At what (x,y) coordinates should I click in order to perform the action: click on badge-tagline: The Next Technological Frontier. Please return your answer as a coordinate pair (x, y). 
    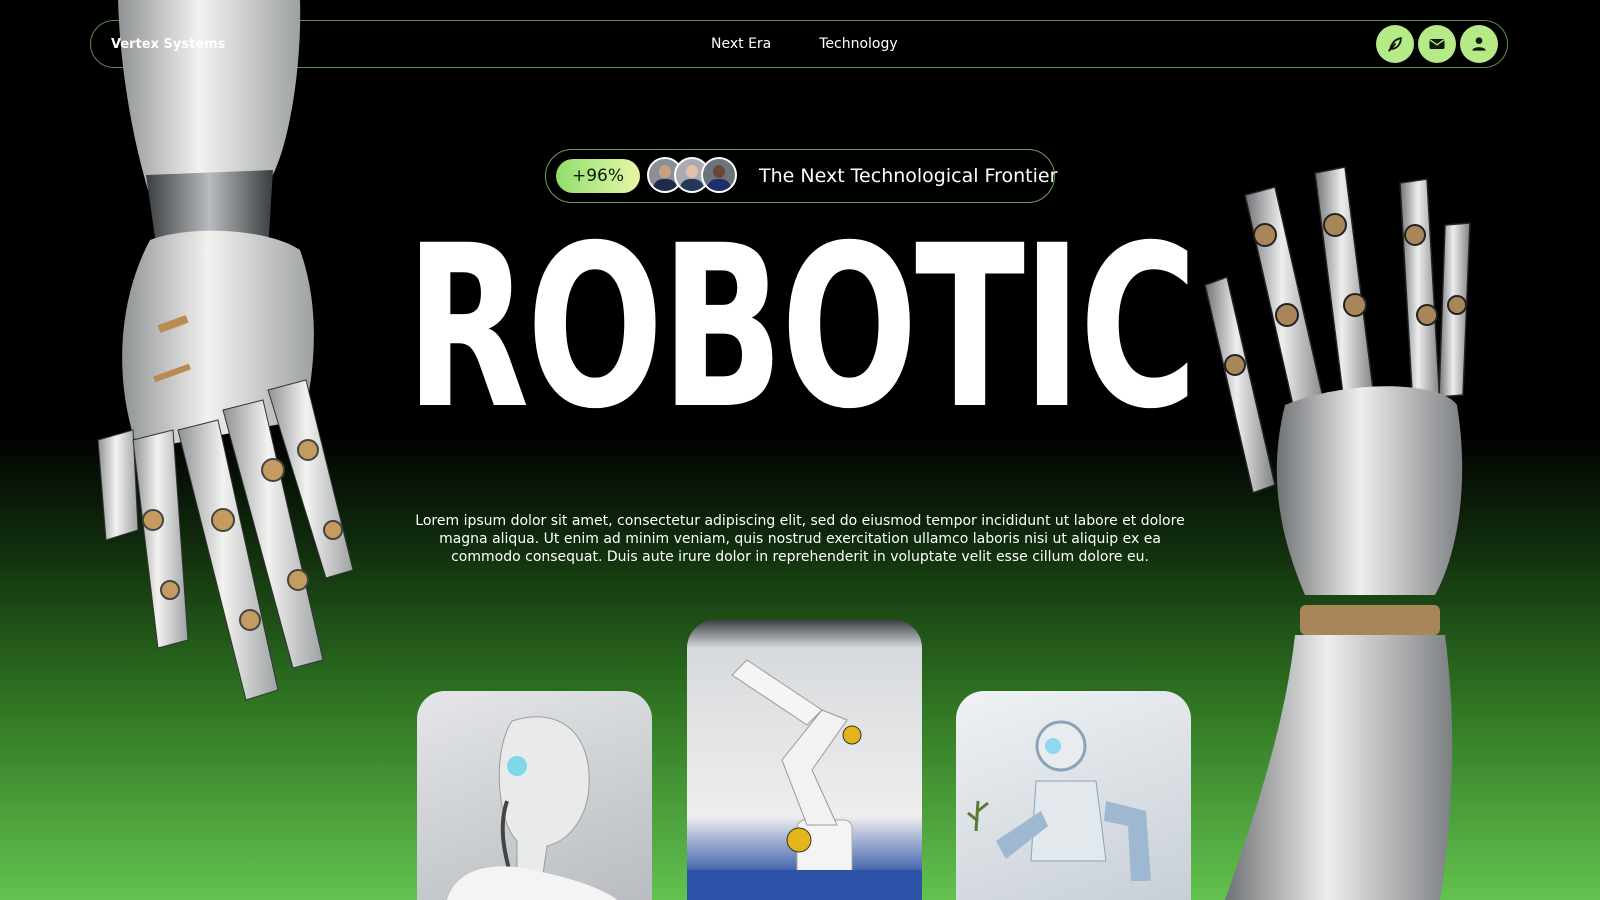
    Looking at the image, I should click on (908, 176).